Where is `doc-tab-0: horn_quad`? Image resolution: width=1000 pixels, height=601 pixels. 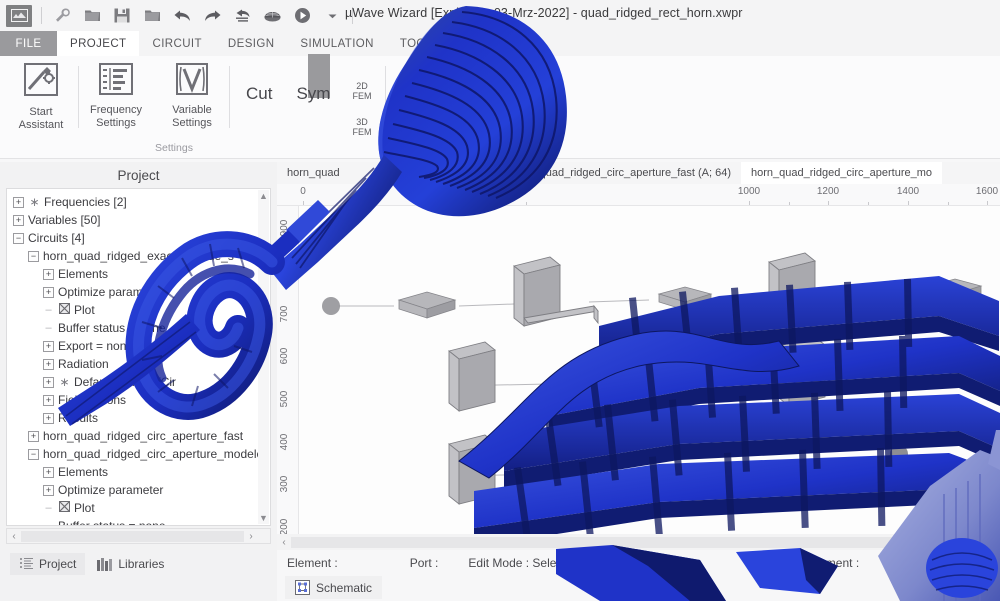
doc-tab-0: horn_quad is located at coordinates (313, 173).